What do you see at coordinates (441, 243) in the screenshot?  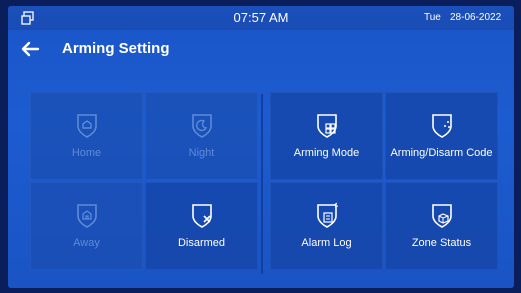 I see `zone-status-label: Zone Status` at bounding box center [441, 243].